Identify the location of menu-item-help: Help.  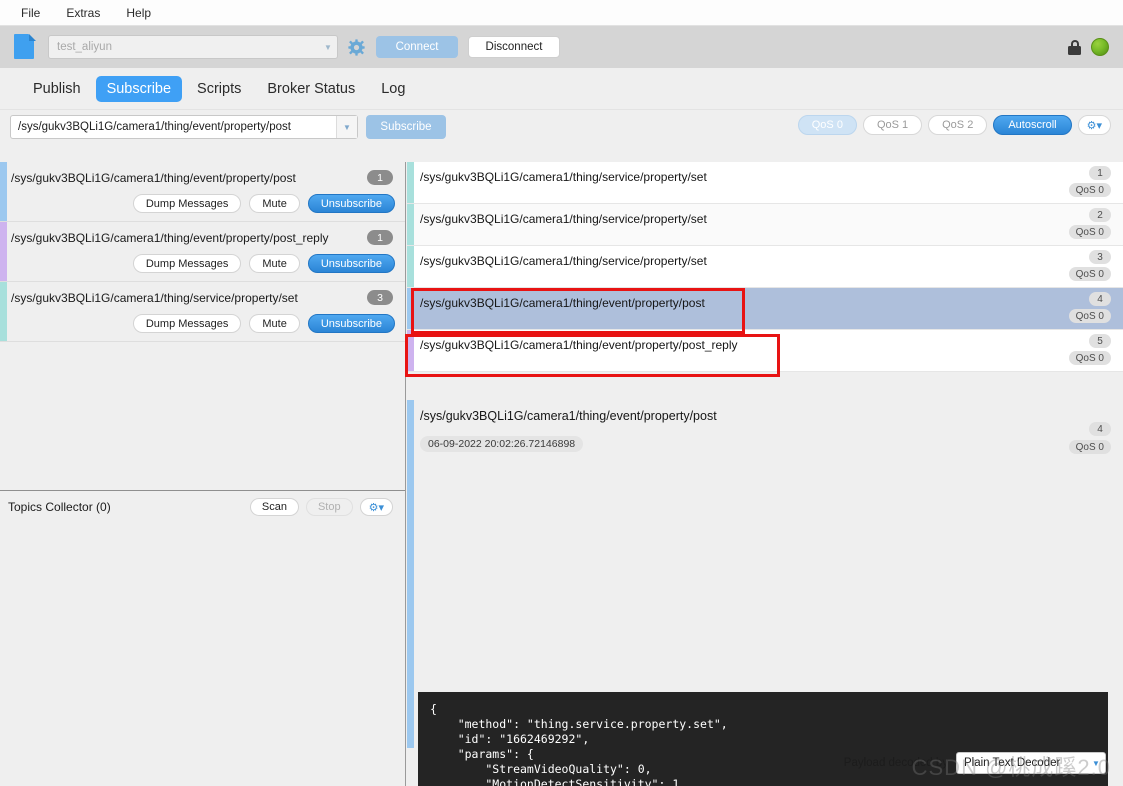
(138, 13).